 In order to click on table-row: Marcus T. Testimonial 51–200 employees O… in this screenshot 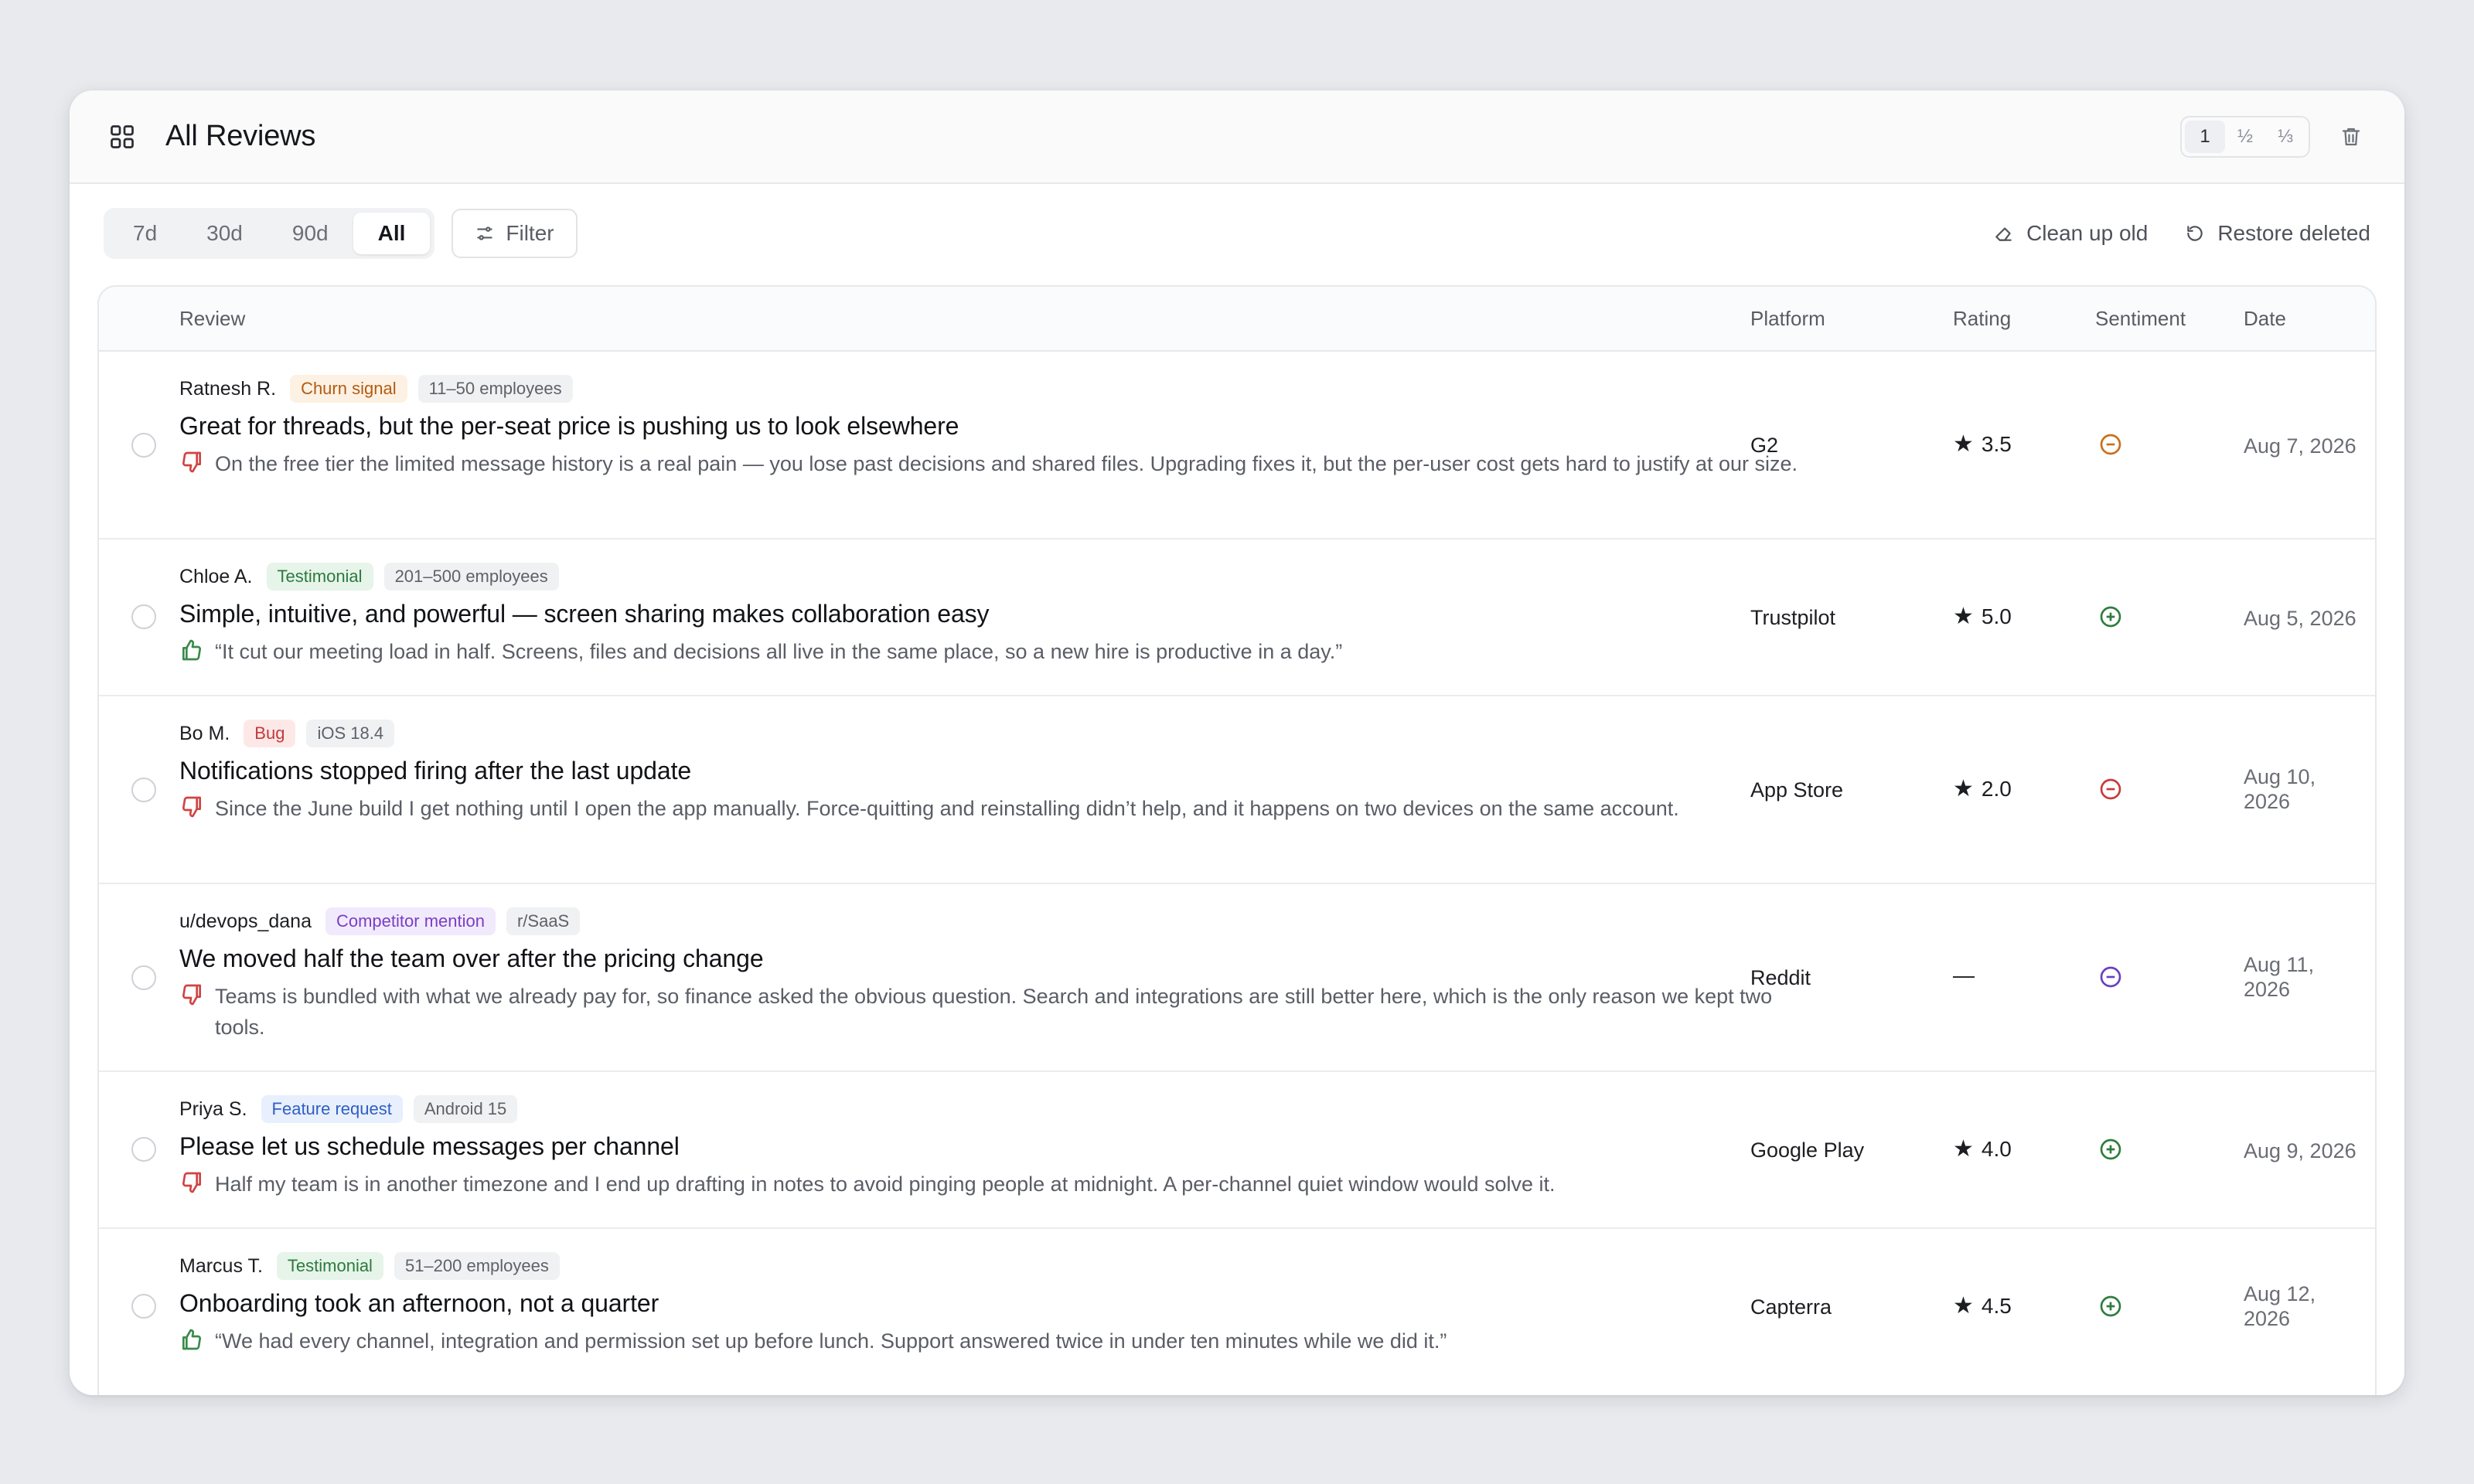, I will do `click(1237, 1310)`.